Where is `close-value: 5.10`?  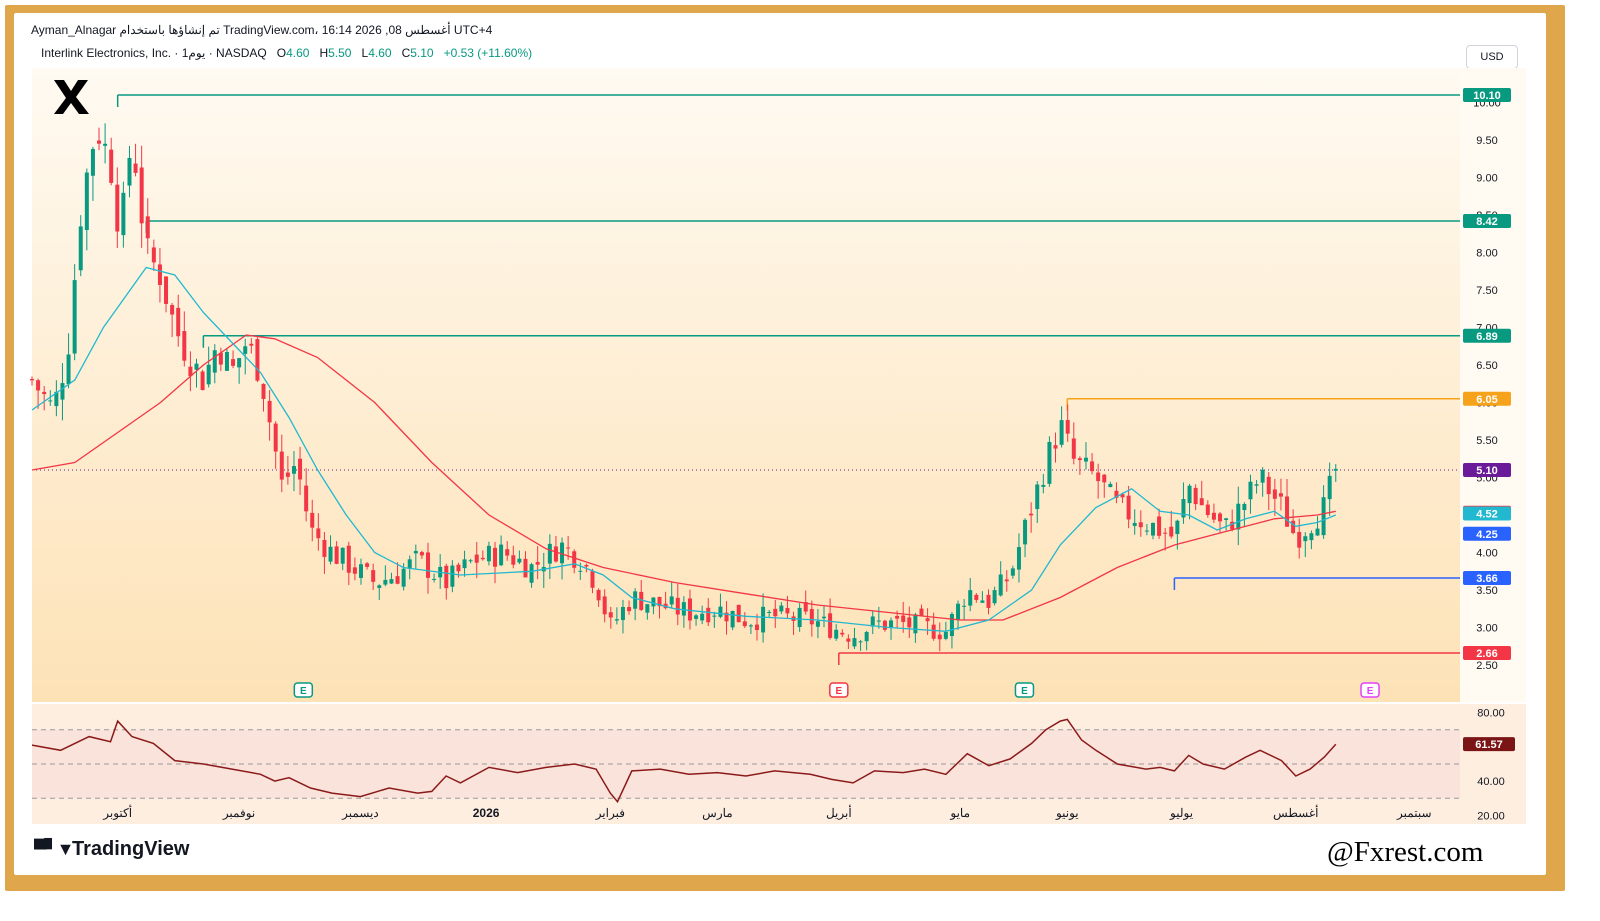 close-value: 5.10 is located at coordinates (422, 53).